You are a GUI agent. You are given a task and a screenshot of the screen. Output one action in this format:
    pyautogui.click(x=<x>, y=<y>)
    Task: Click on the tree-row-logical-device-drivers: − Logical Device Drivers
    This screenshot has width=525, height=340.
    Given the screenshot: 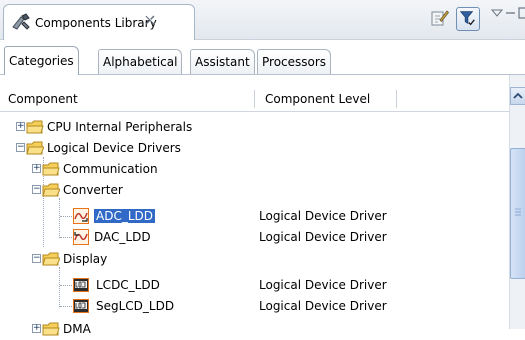 What is the action you would take?
    pyautogui.click(x=254, y=148)
    